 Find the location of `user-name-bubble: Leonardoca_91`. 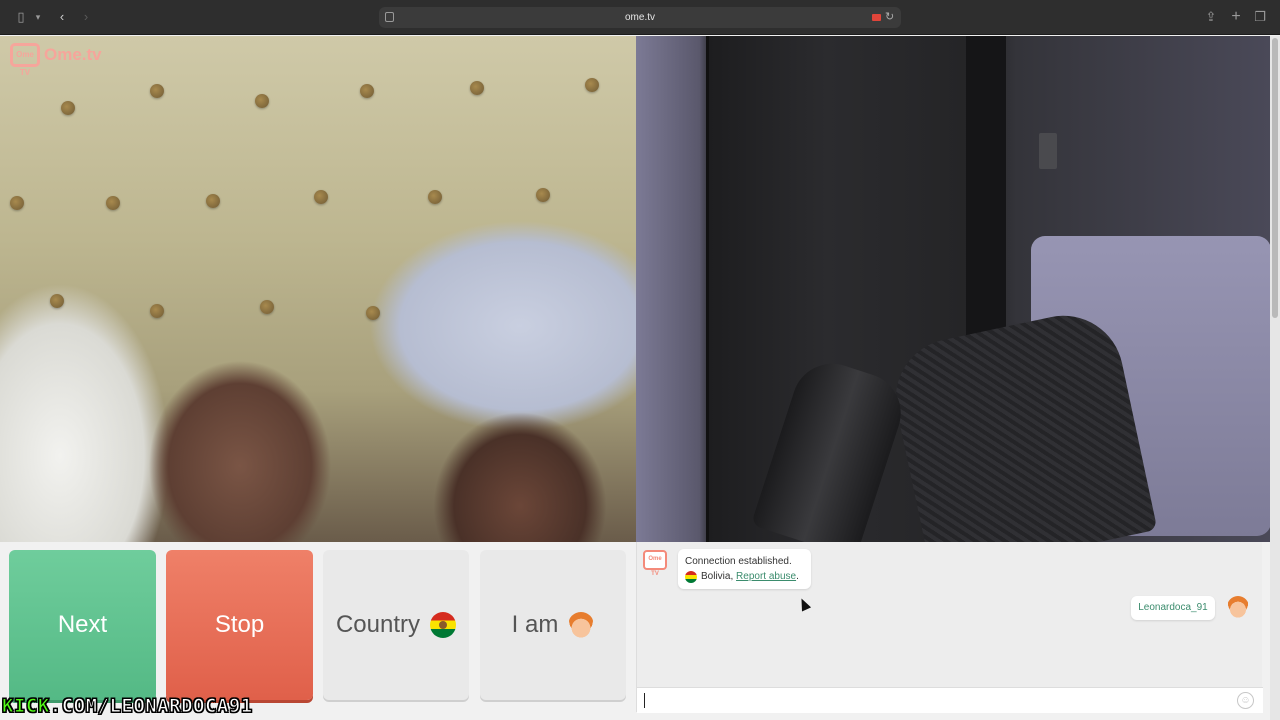

user-name-bubble: Leonardoca_91 is located at coordinates (1173, 608).